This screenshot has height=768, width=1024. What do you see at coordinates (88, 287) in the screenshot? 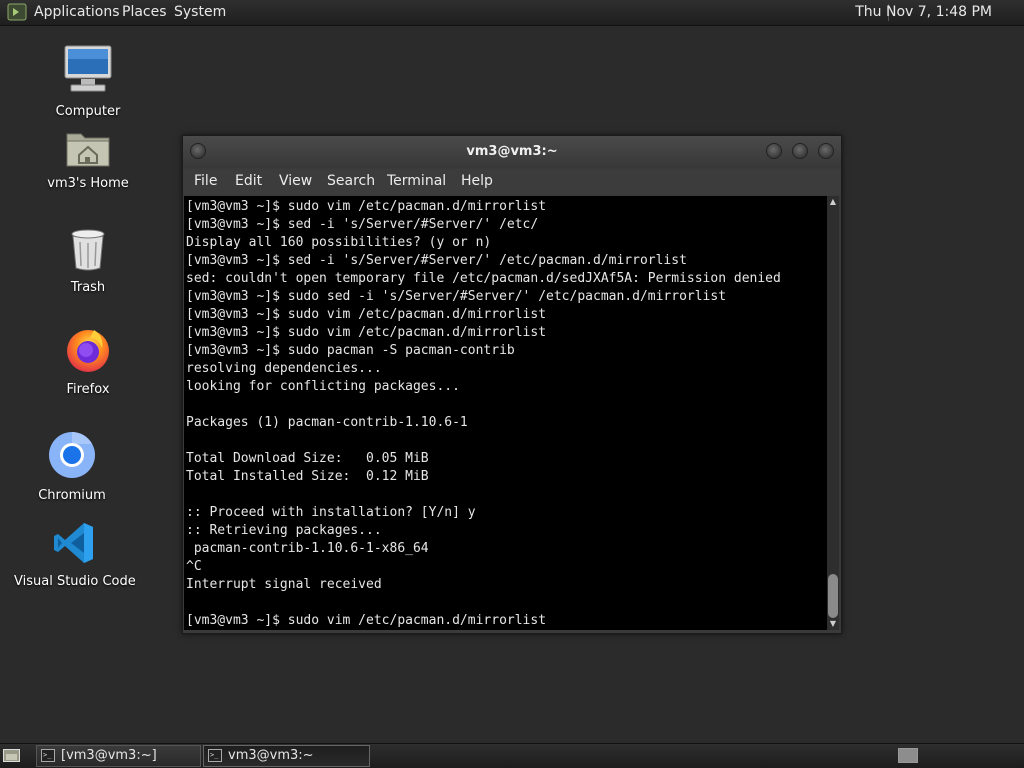
I see `desktop-icon-label: Trash` at bounding box center [88, 287].